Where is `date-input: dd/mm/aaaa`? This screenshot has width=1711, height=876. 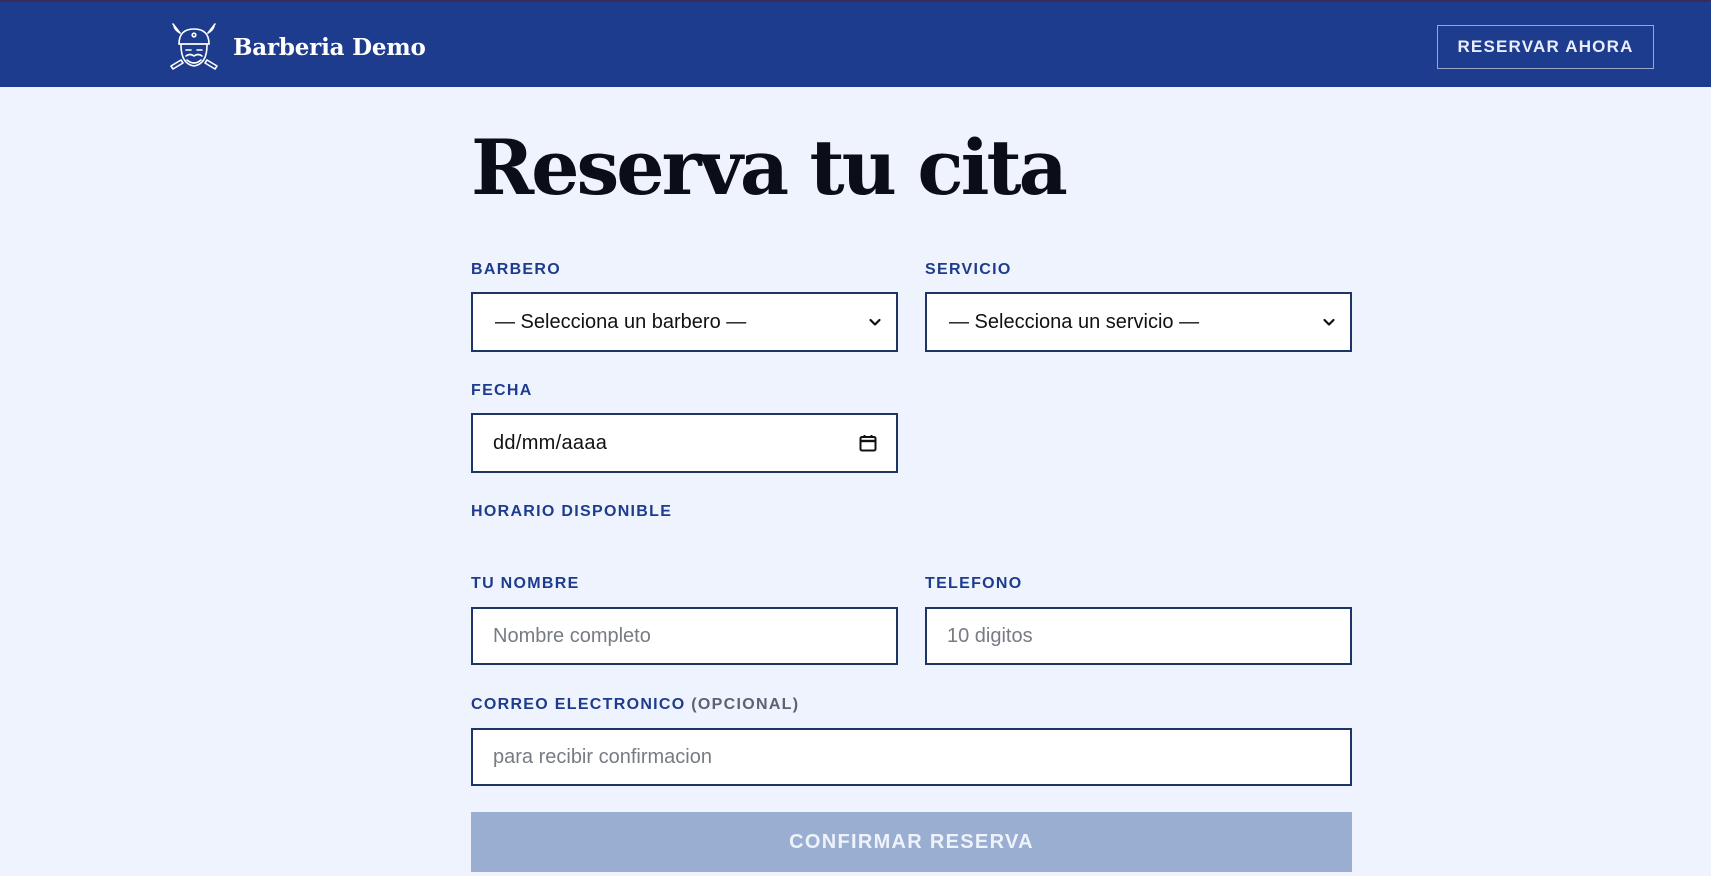 date-input: dd/mm/aaaa is located at coordinates (684, 443).